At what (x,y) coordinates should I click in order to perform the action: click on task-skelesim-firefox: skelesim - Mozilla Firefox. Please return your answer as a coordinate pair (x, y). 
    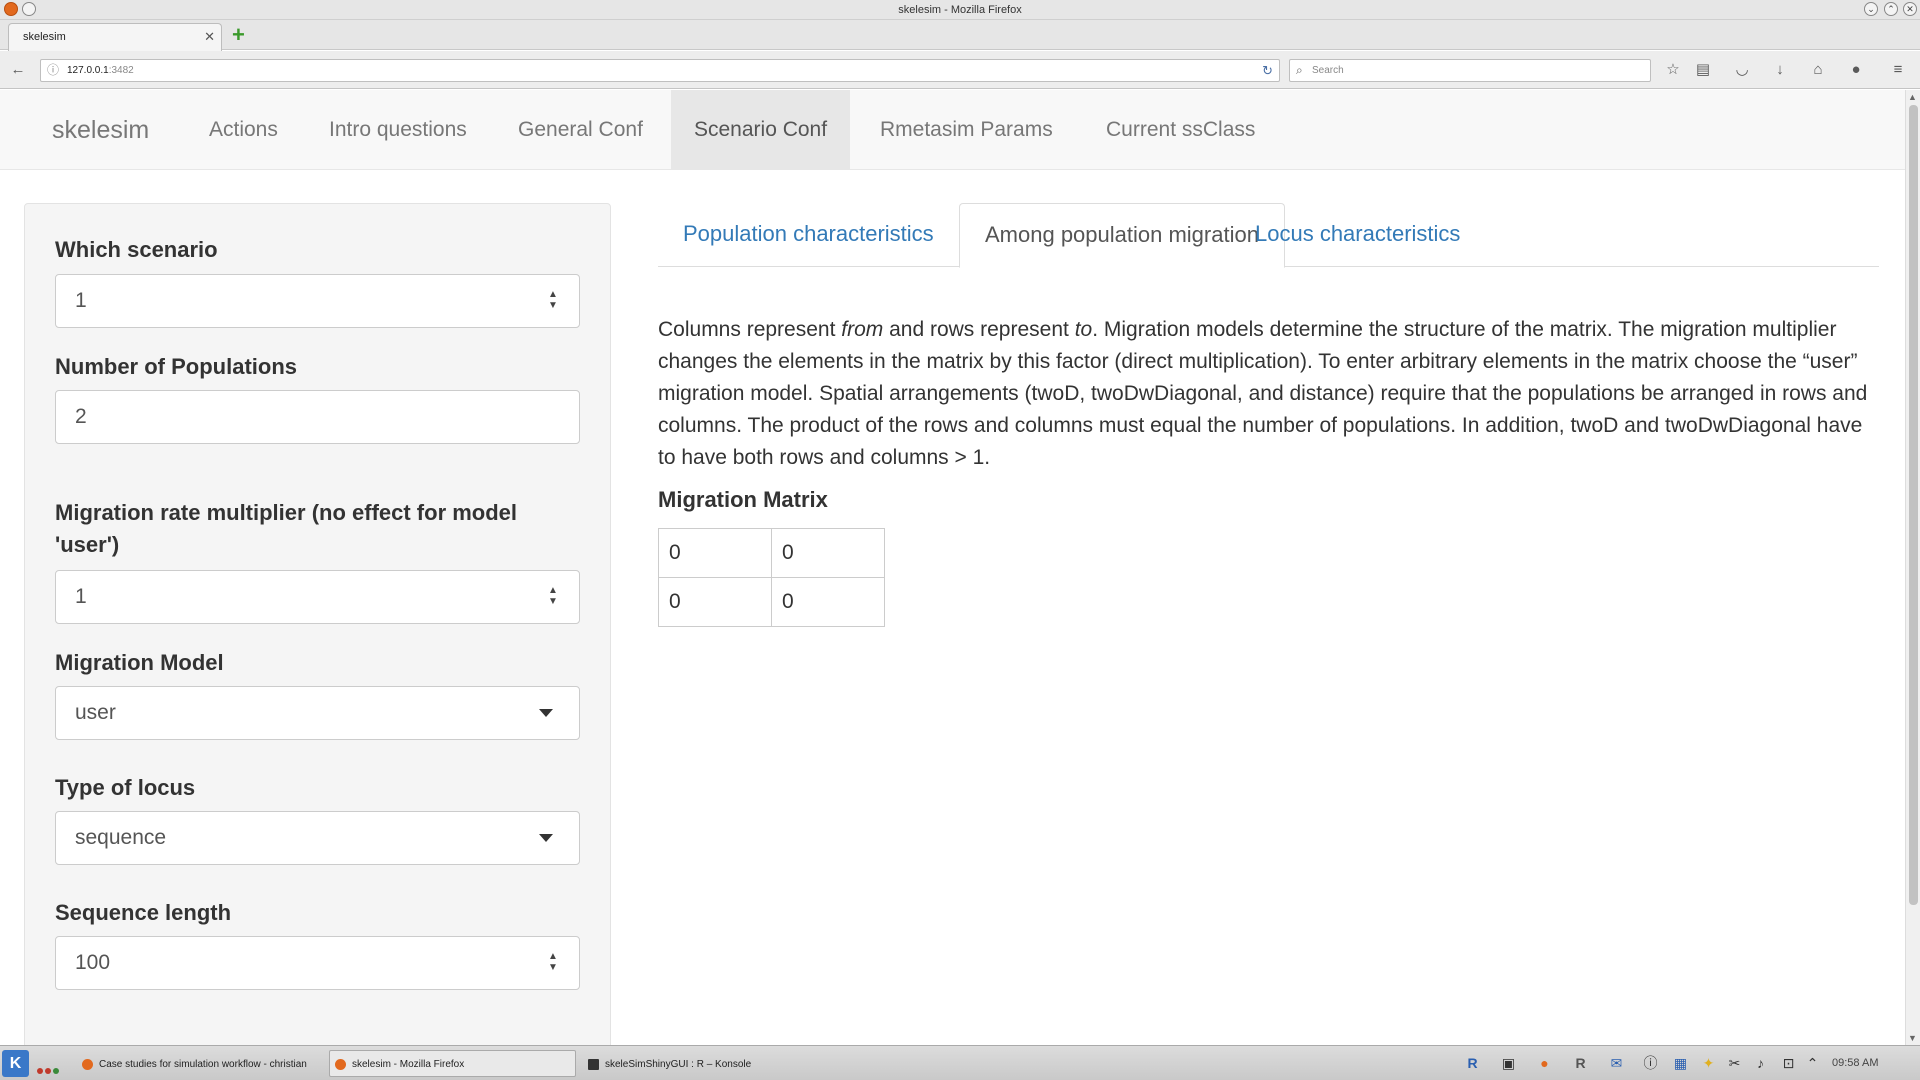
    Looking at the image, I should click on (452, 1063).